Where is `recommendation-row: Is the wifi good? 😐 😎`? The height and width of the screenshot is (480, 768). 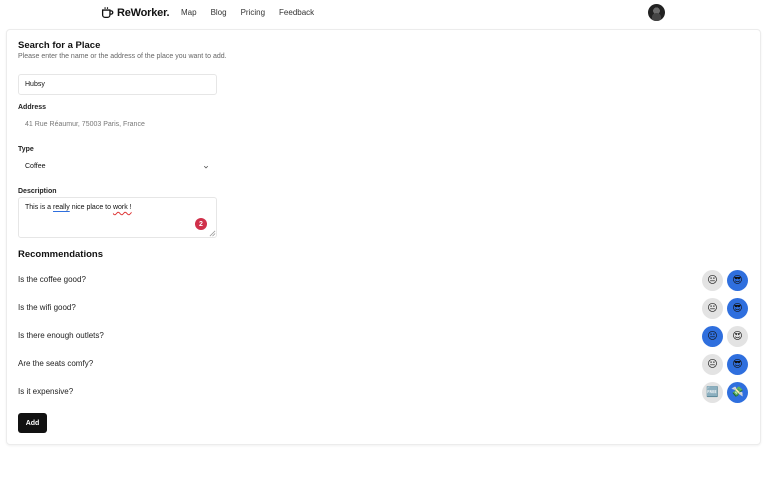
recommendation-row: Is the wifi good? 😐 😎 is located at coordinates (383, 308).